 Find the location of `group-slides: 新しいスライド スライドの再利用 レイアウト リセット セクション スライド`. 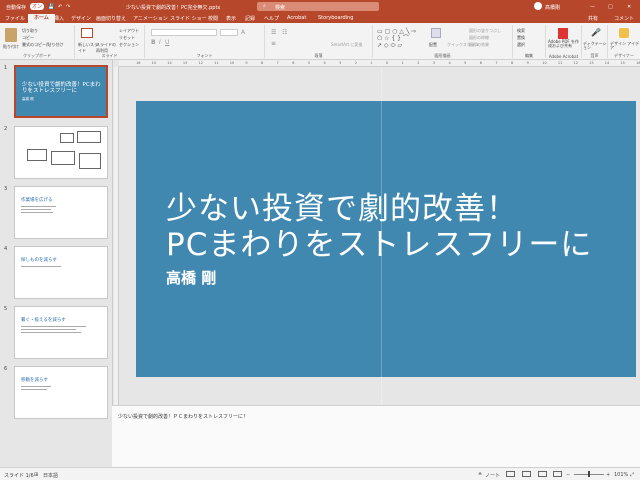

group-slides: 新しいスライド スライドの再利用 レイアウト リセット セクション スライド is located at coordinates (110, 41).